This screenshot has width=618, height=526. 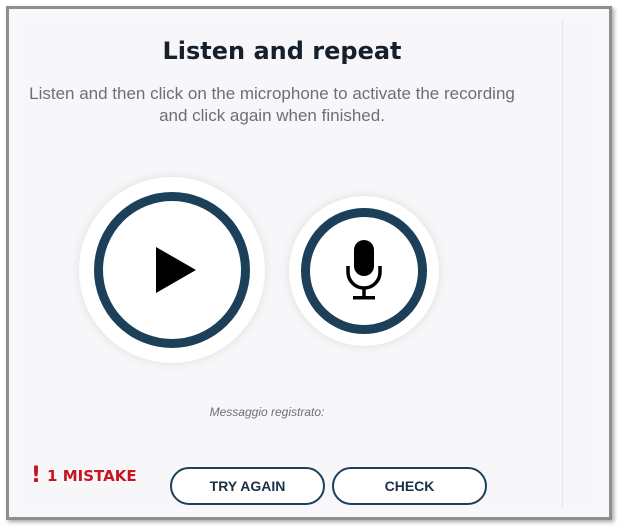 I want to click on microphone-button-ring, so click(x=364, y=271).